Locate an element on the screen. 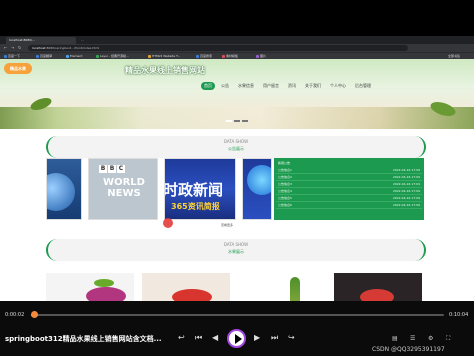 Image resolution: width=474 pixels, height=356 pixels. site-logo: 精品水果 is located at coordinates (18, 68).